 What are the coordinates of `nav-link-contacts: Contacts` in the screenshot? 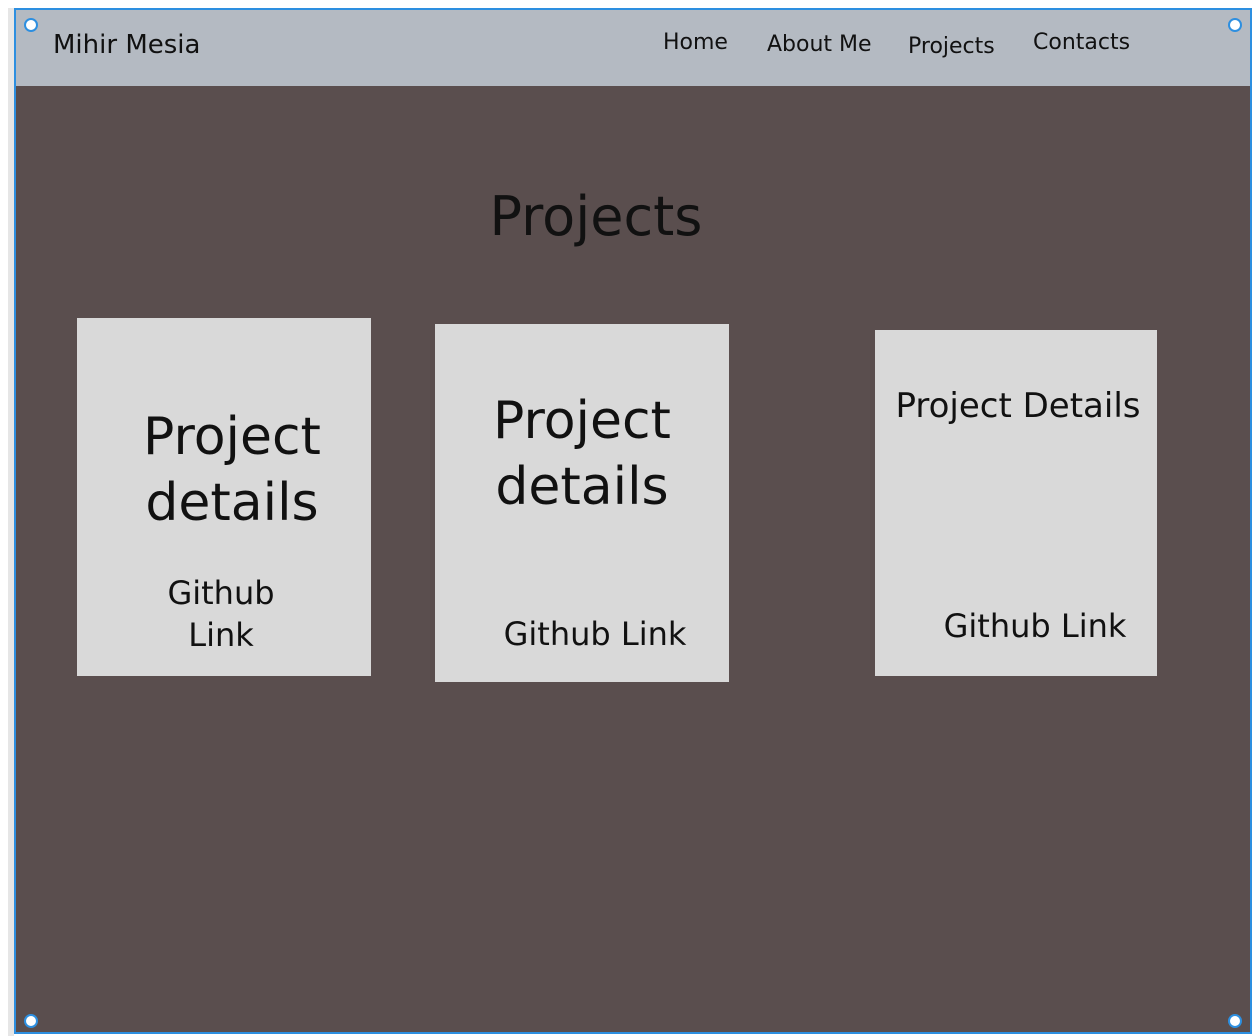 It's located at (1081, 42).